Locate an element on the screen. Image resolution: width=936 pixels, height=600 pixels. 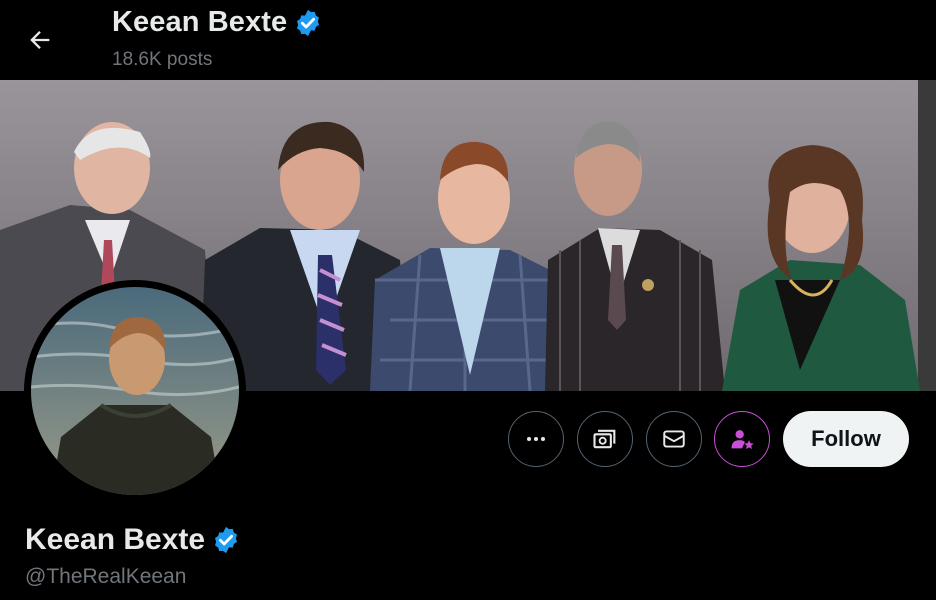
profile-display-name: Keean Bexte is located at coordinates (115, 539).